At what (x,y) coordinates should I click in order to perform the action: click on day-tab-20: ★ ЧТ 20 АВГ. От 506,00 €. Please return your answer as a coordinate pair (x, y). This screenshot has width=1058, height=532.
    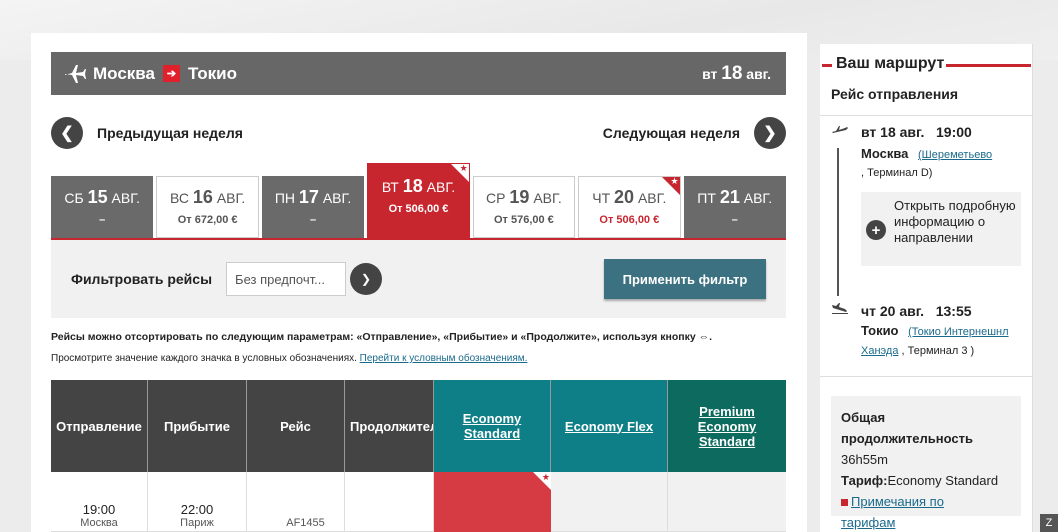
    Looking at the image, I should click on (629, 207).